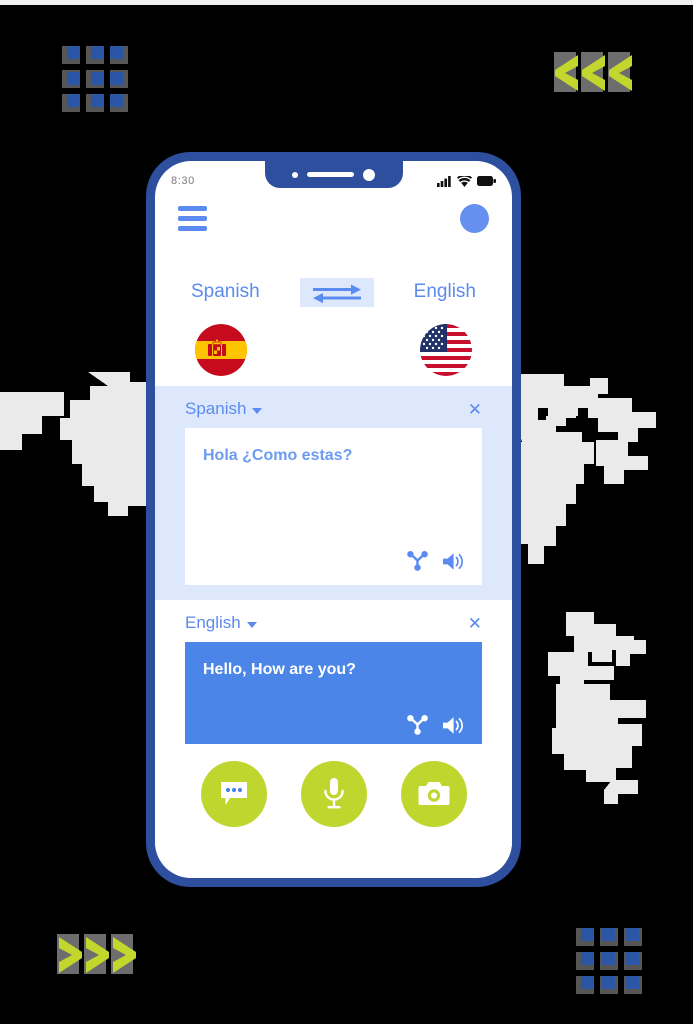  I want to click on signal-icon, so click(444, 181).